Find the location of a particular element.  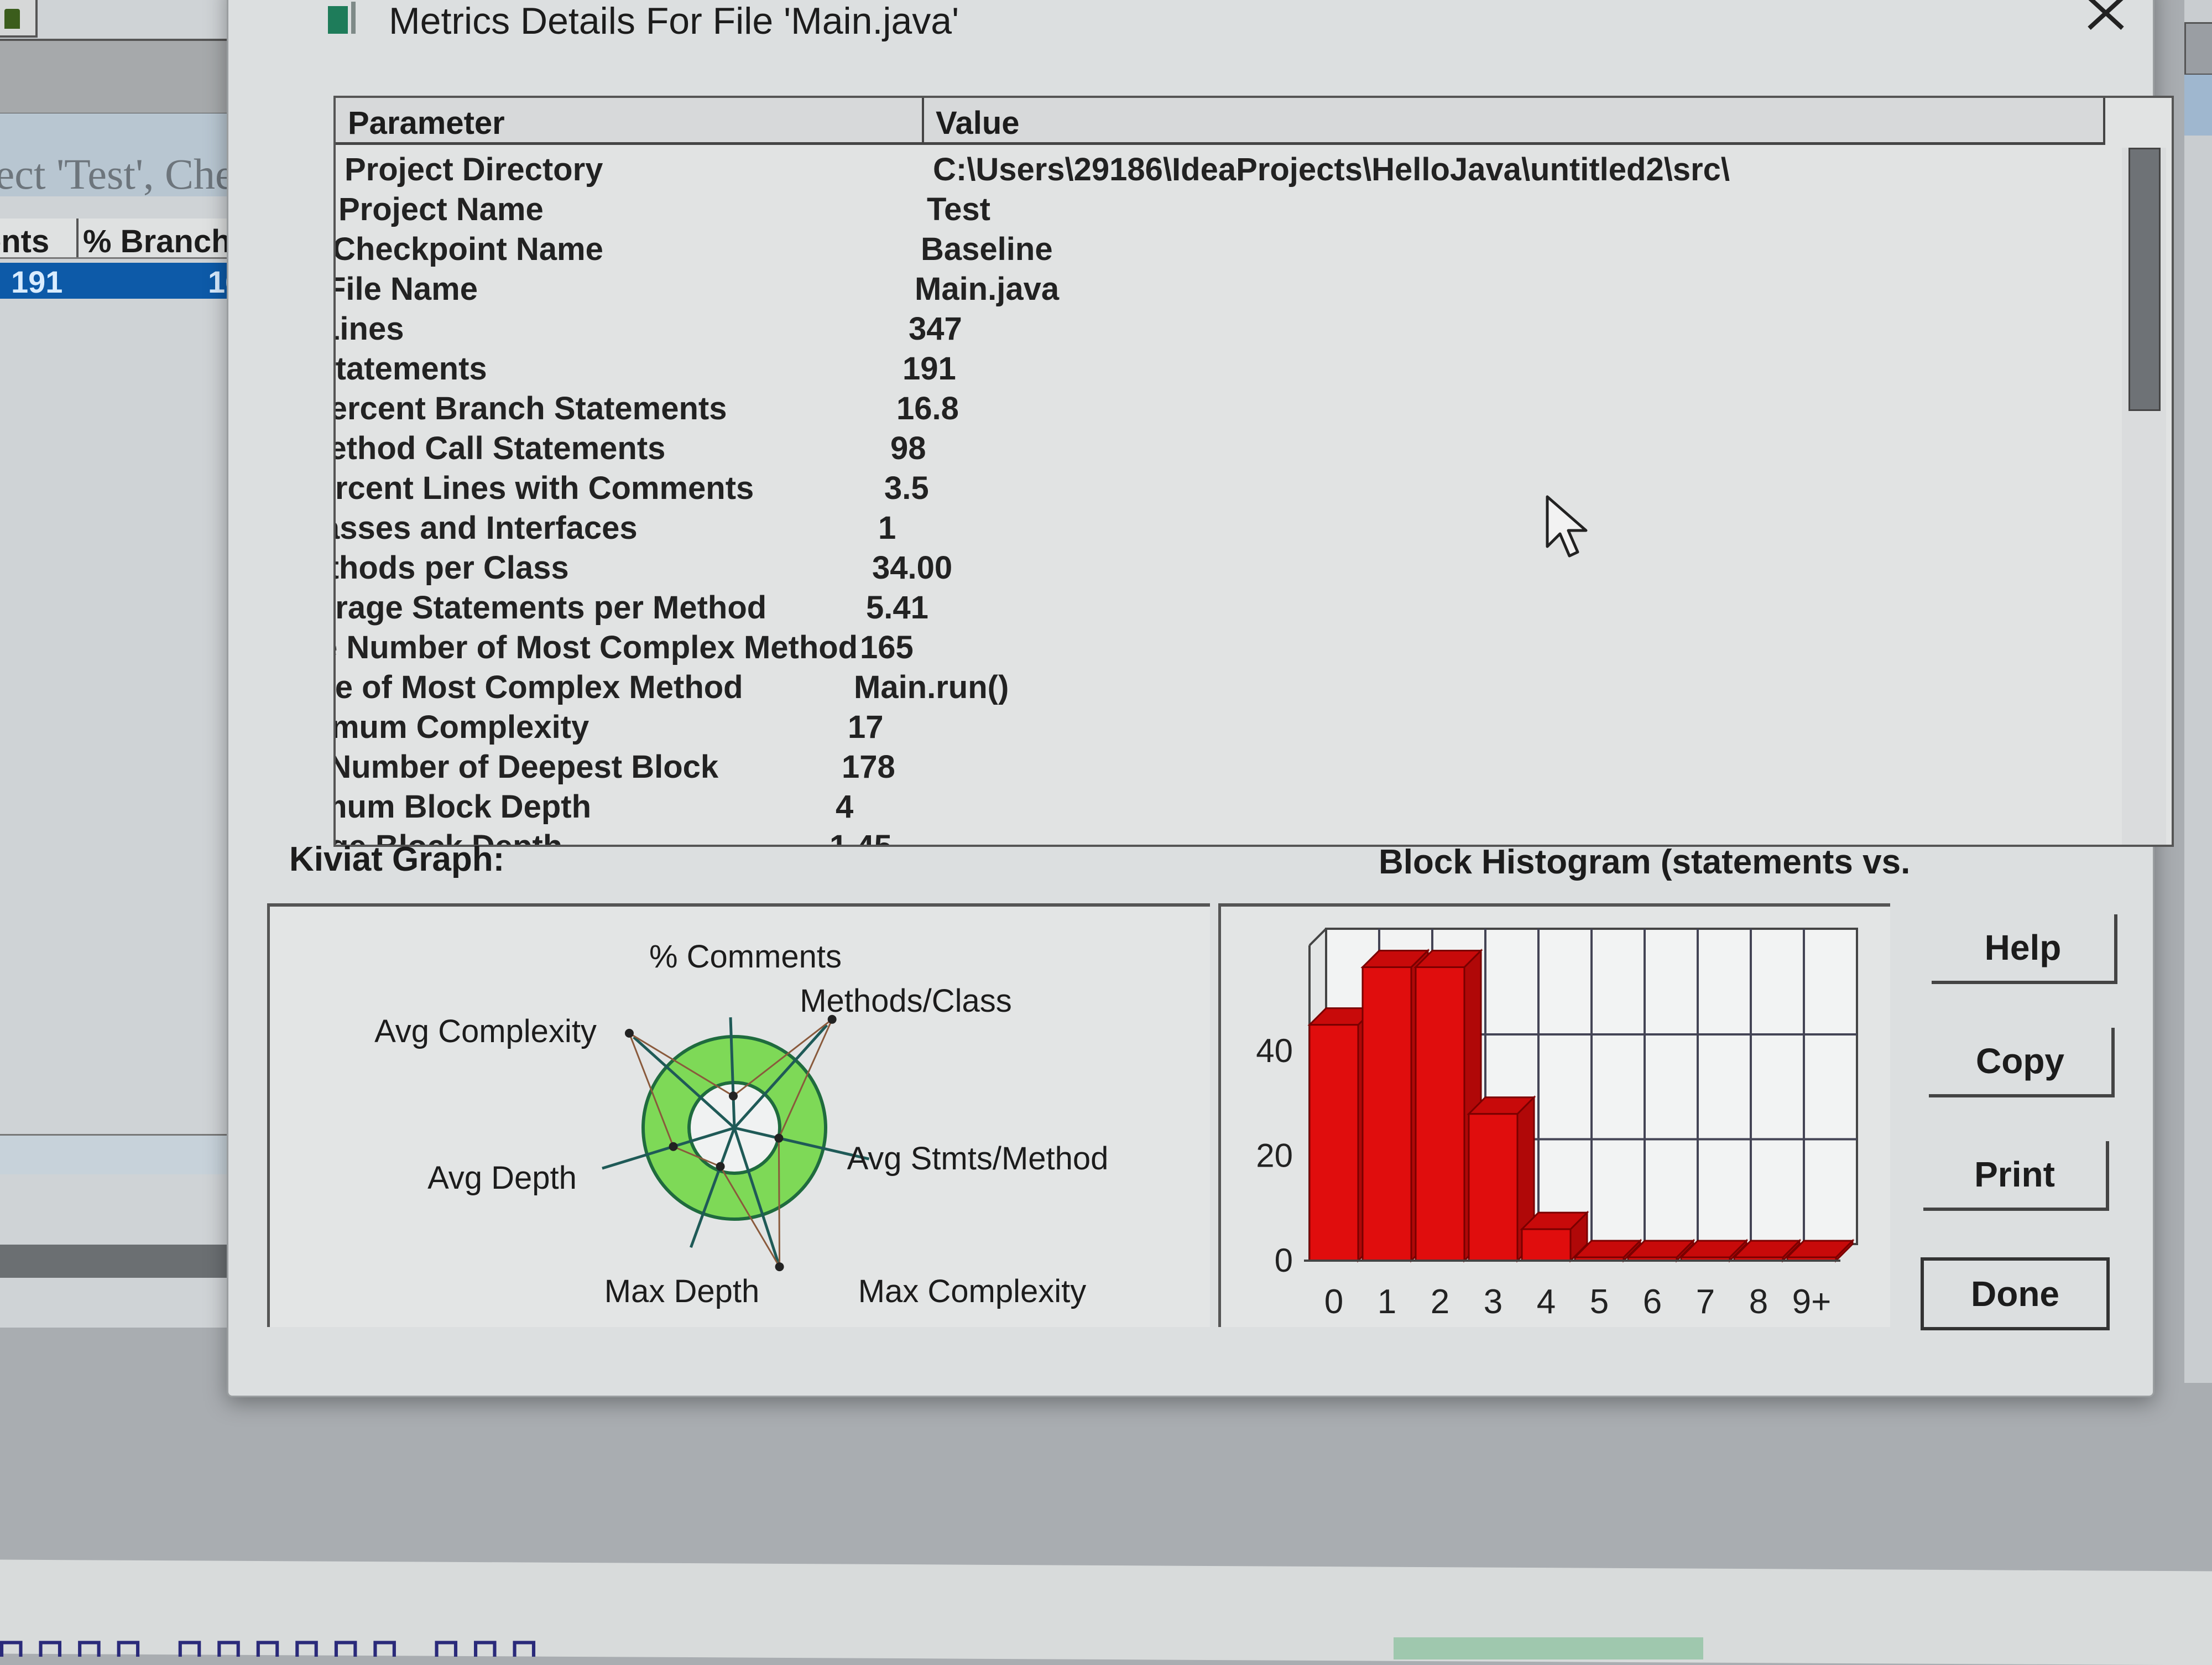

table-row: Maximum Block Depth 4 is located at coordinates (1220, 805).